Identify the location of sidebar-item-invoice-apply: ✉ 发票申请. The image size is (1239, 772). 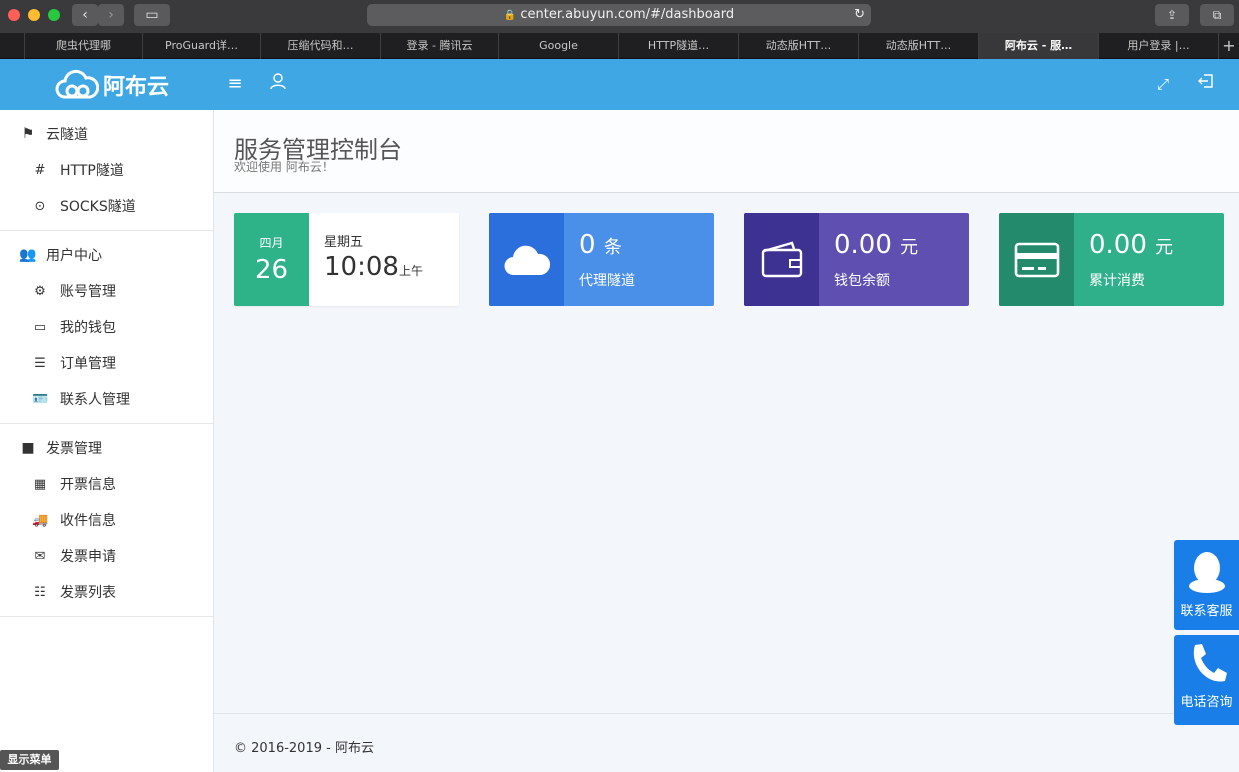
(106, 556).